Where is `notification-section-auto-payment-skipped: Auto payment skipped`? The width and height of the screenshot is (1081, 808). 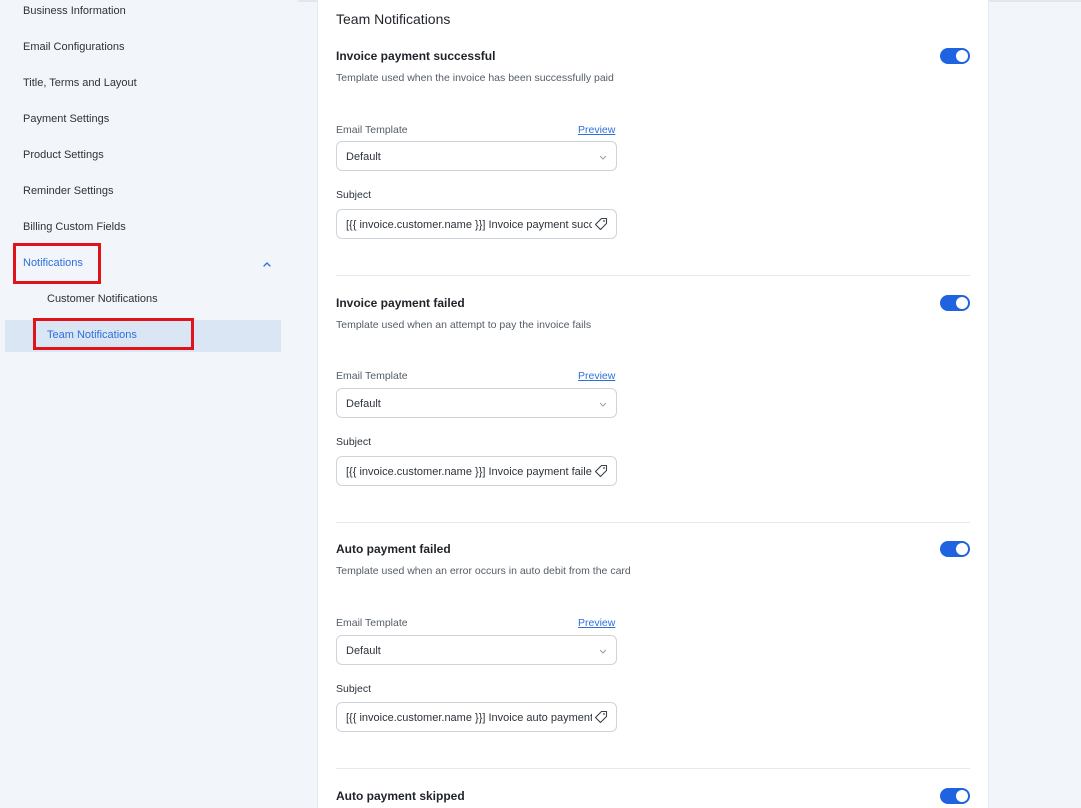 notification-section-auto-payment-skipped: Auto payment skipped is located at coordinates (653, 798).